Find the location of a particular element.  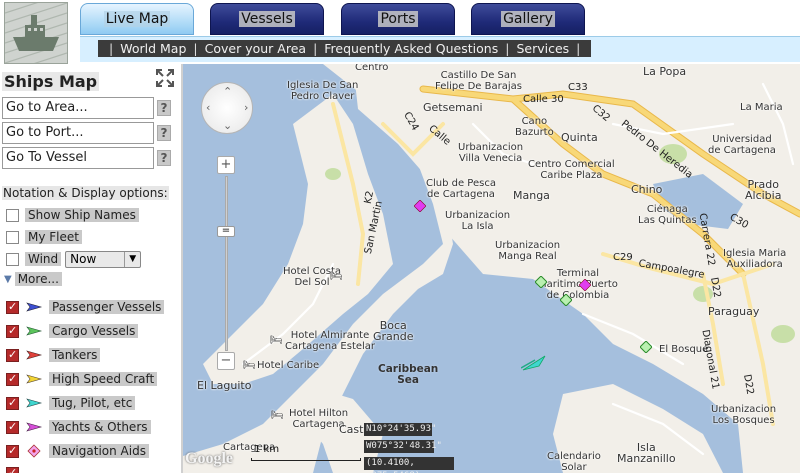

pan-left-icon: ‹ is located at coordinates (208, 107).